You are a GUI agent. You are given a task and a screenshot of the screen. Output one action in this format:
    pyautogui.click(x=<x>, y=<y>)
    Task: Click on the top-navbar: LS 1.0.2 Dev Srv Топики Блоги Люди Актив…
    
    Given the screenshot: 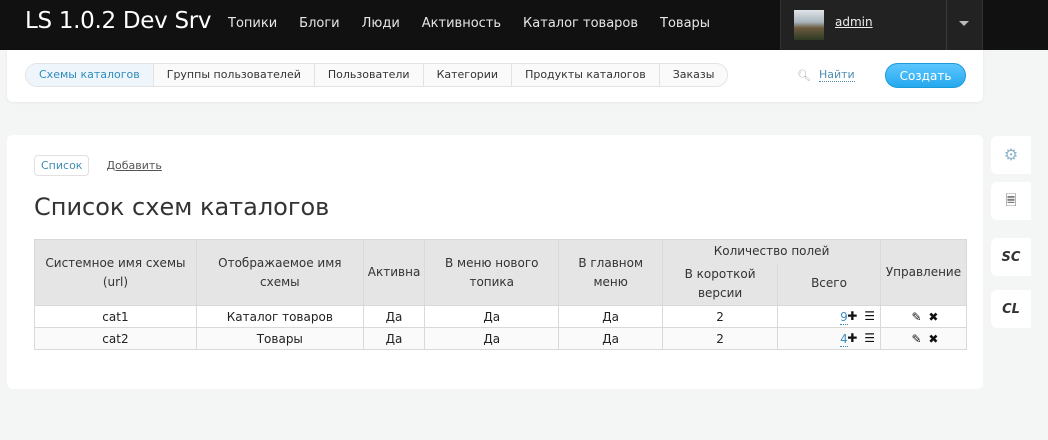 What is the action you would take?
    pyautogui.click(x=524, y=25)
    